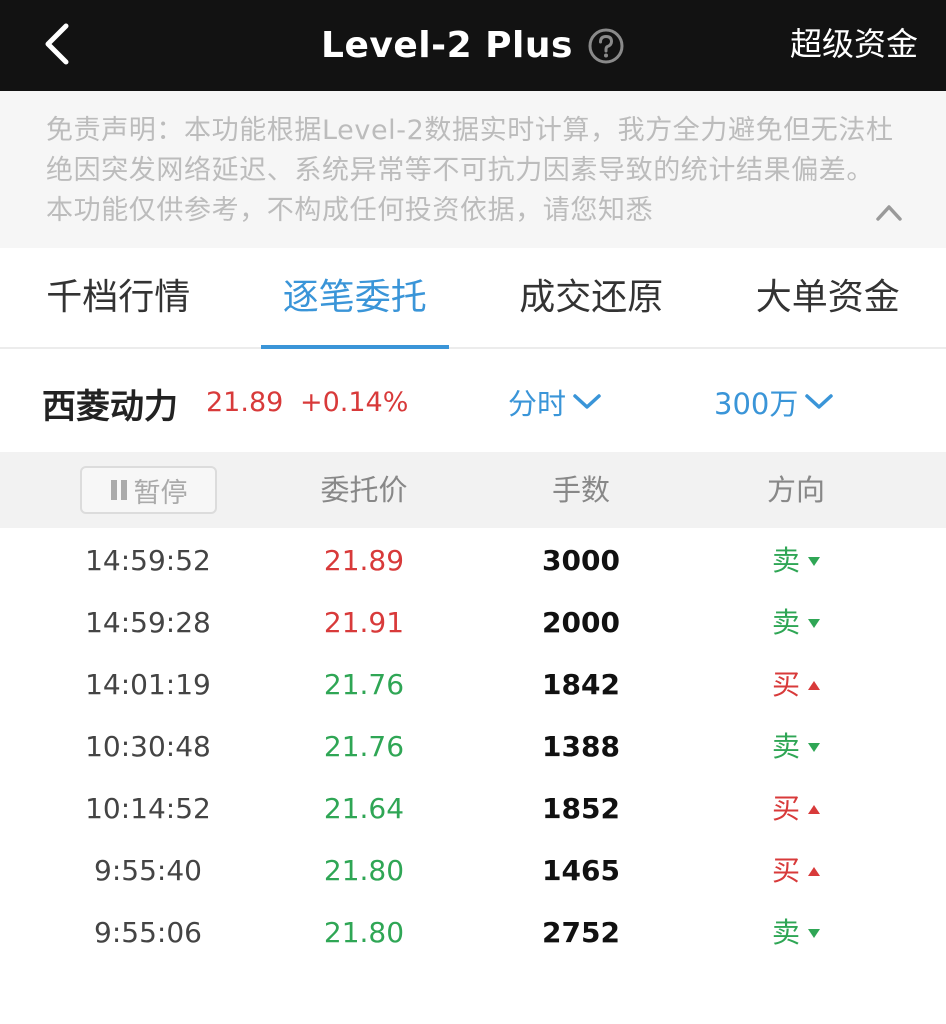 The image size is (946, 1024). What do you see at coordinates (160, 493) in the screenshot?
I see `pause-button-label: 暂停` at bounding box center [160, 493].